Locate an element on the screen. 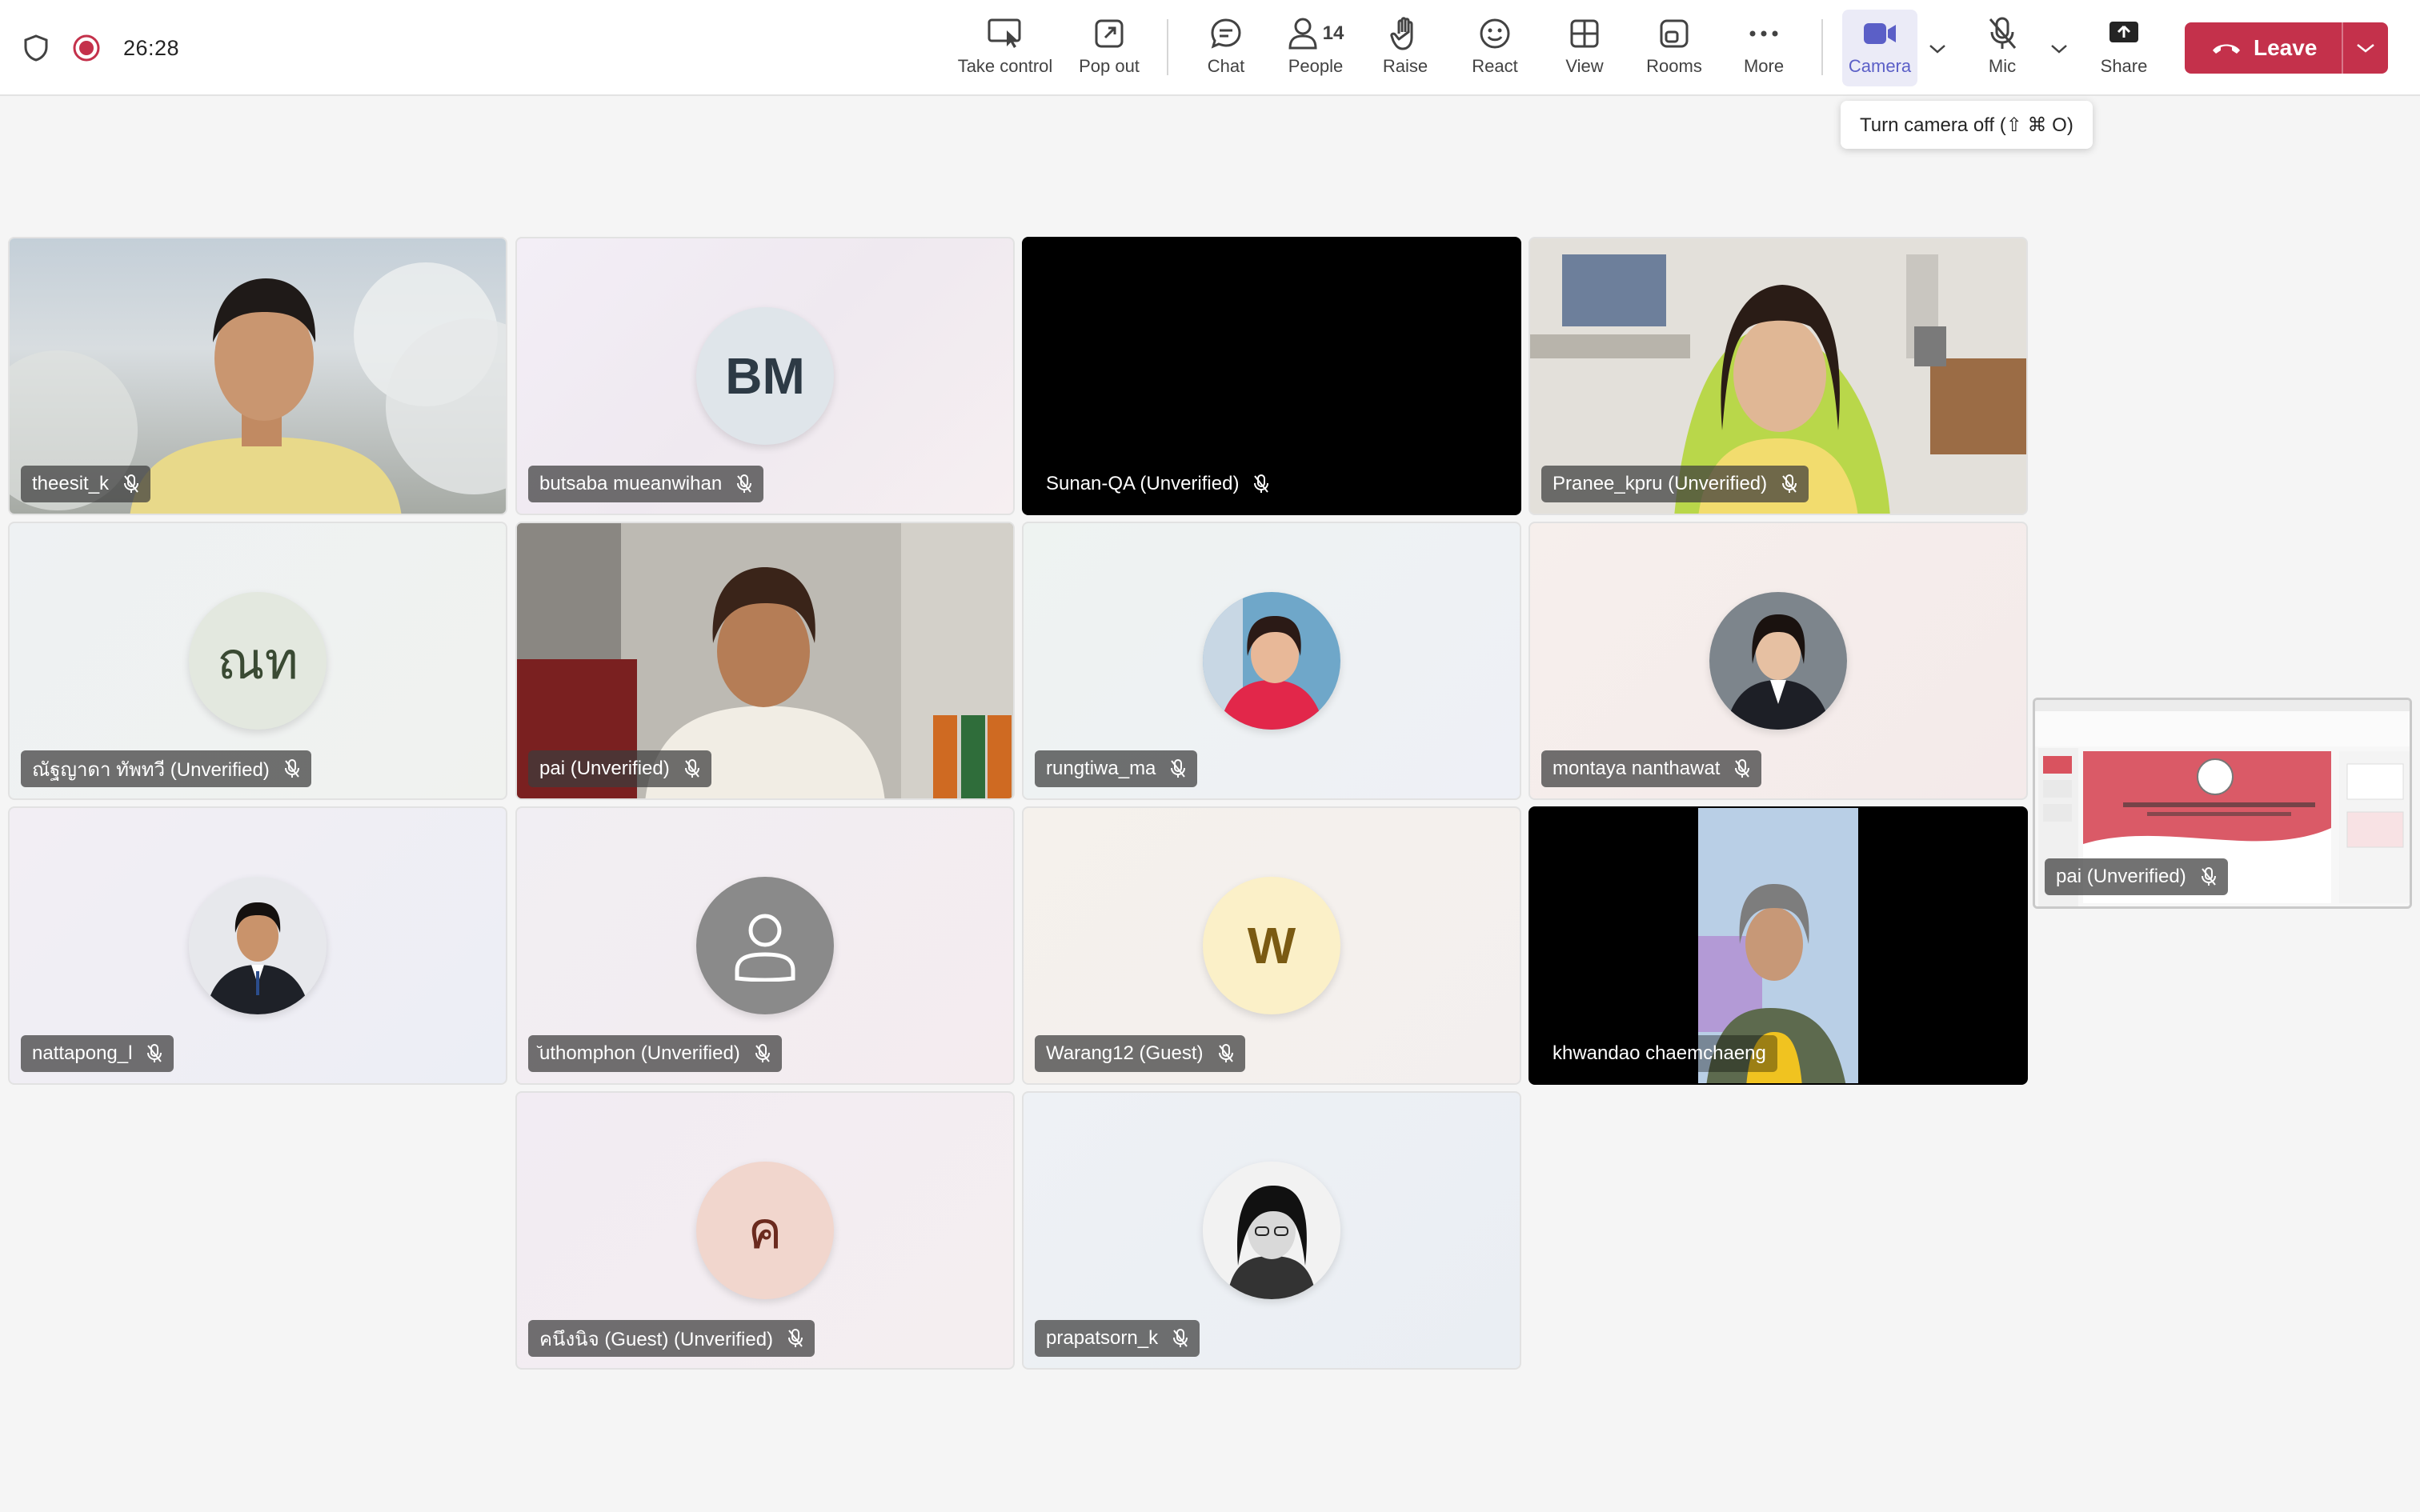 This screenshot has width=2420, height=1512. recording-icon is located at coordinates (86, 48).